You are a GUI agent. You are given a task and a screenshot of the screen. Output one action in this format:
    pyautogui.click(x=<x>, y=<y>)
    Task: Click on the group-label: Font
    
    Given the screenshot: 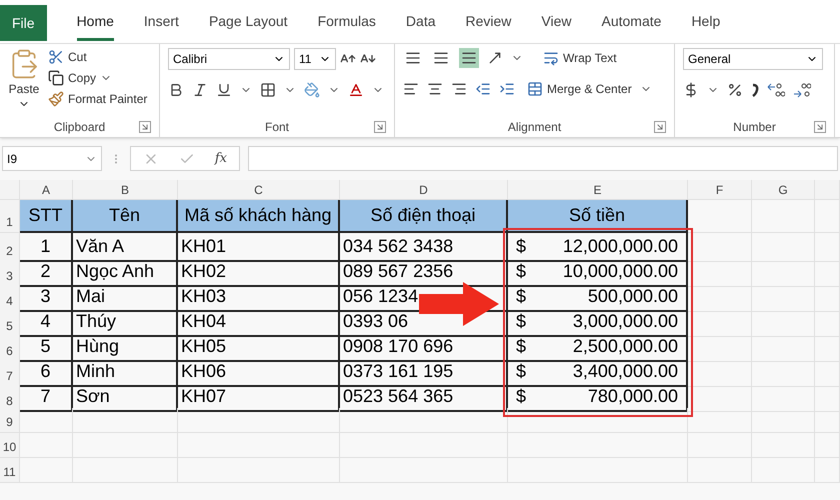 What is the action you would take?
    pyautogui.click(x=276, y=127)
    